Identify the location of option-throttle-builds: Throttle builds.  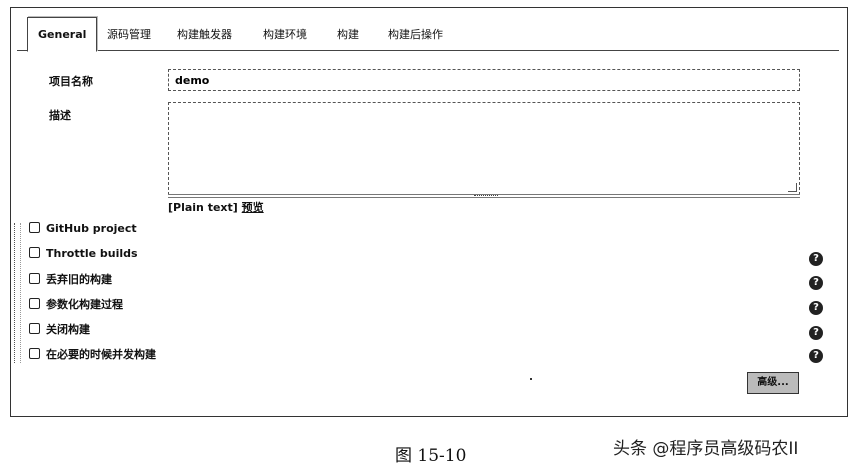
(83, 255).